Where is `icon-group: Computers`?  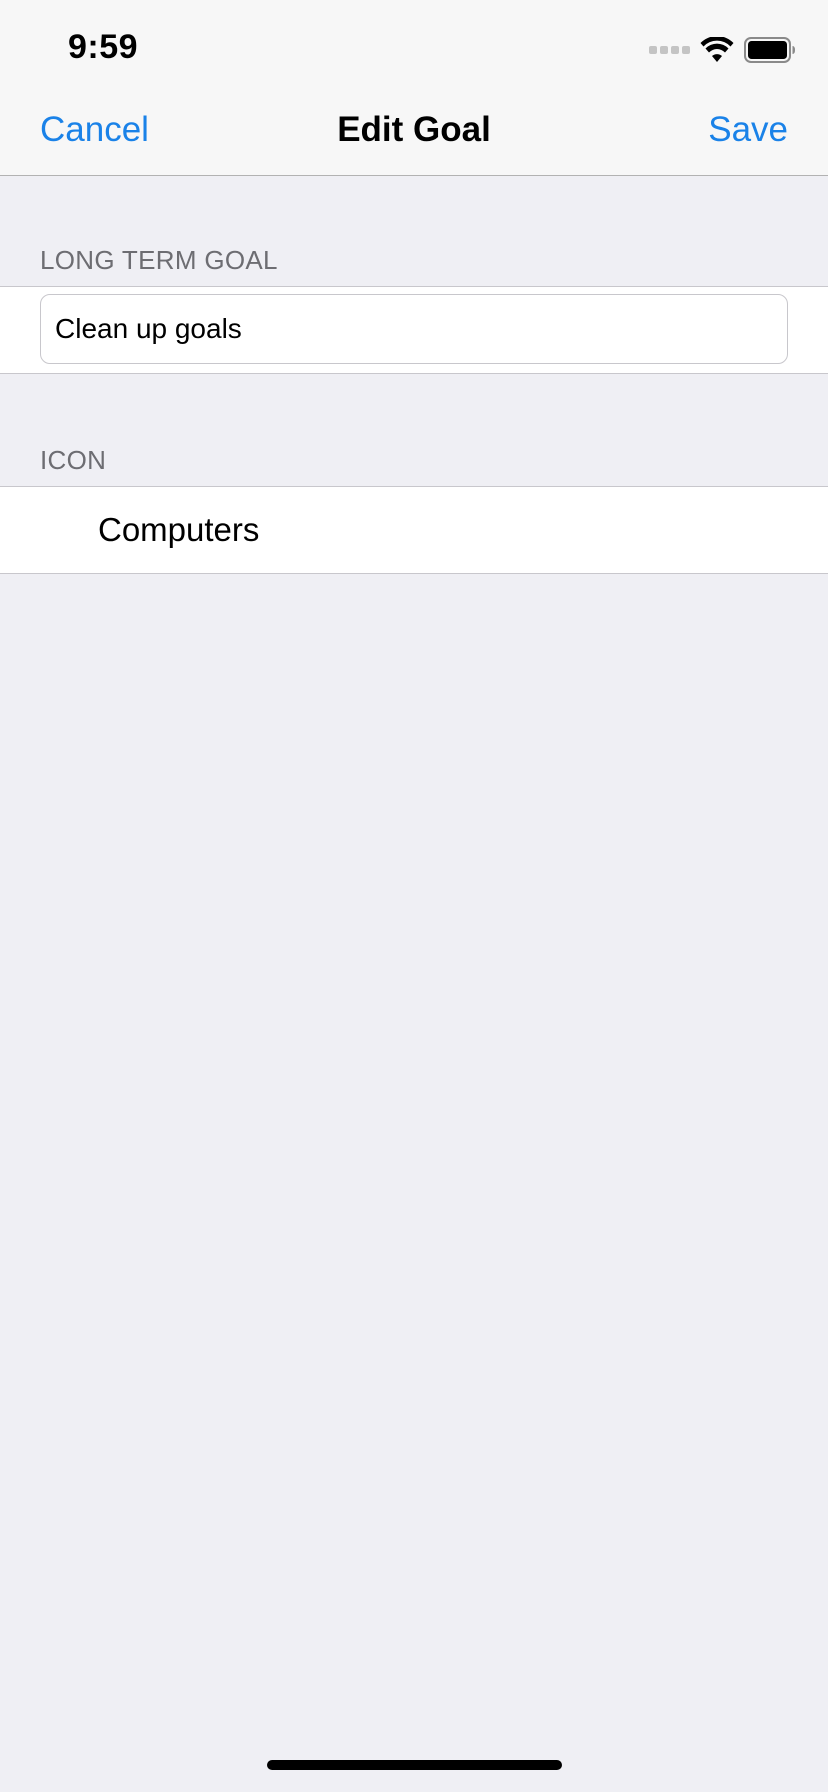 icon-group: Computers is located at coordinates (414, 530).